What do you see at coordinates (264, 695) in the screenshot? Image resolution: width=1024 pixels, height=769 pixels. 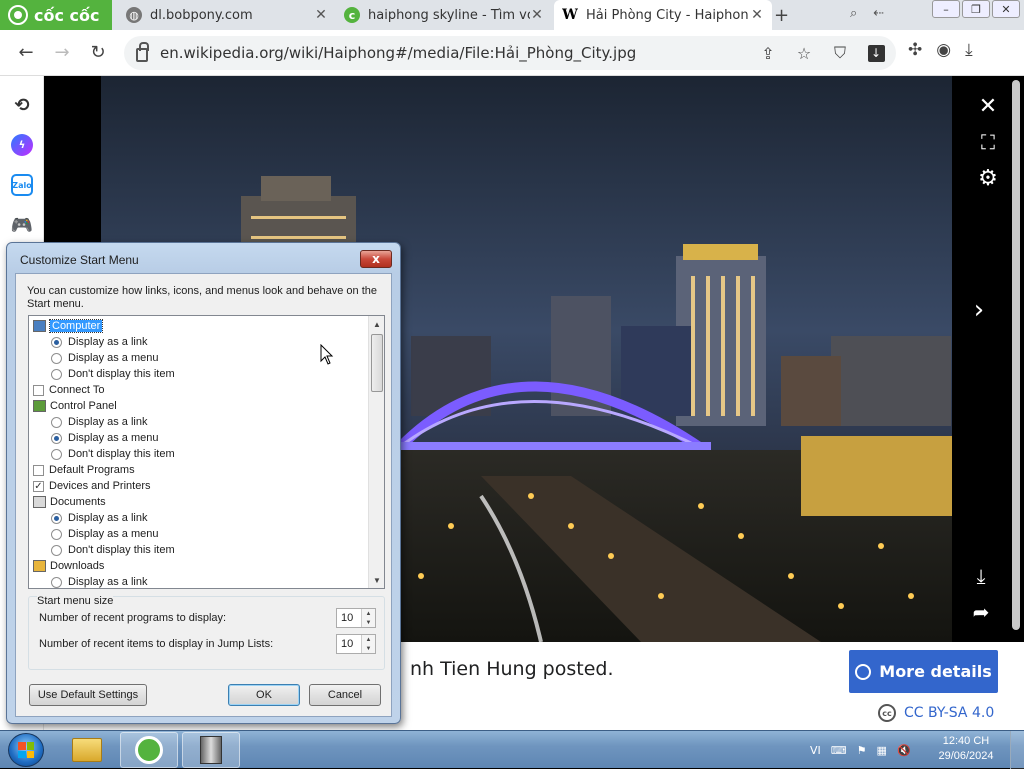 I see `ok-button: OK` at bounding box center [264, 695].